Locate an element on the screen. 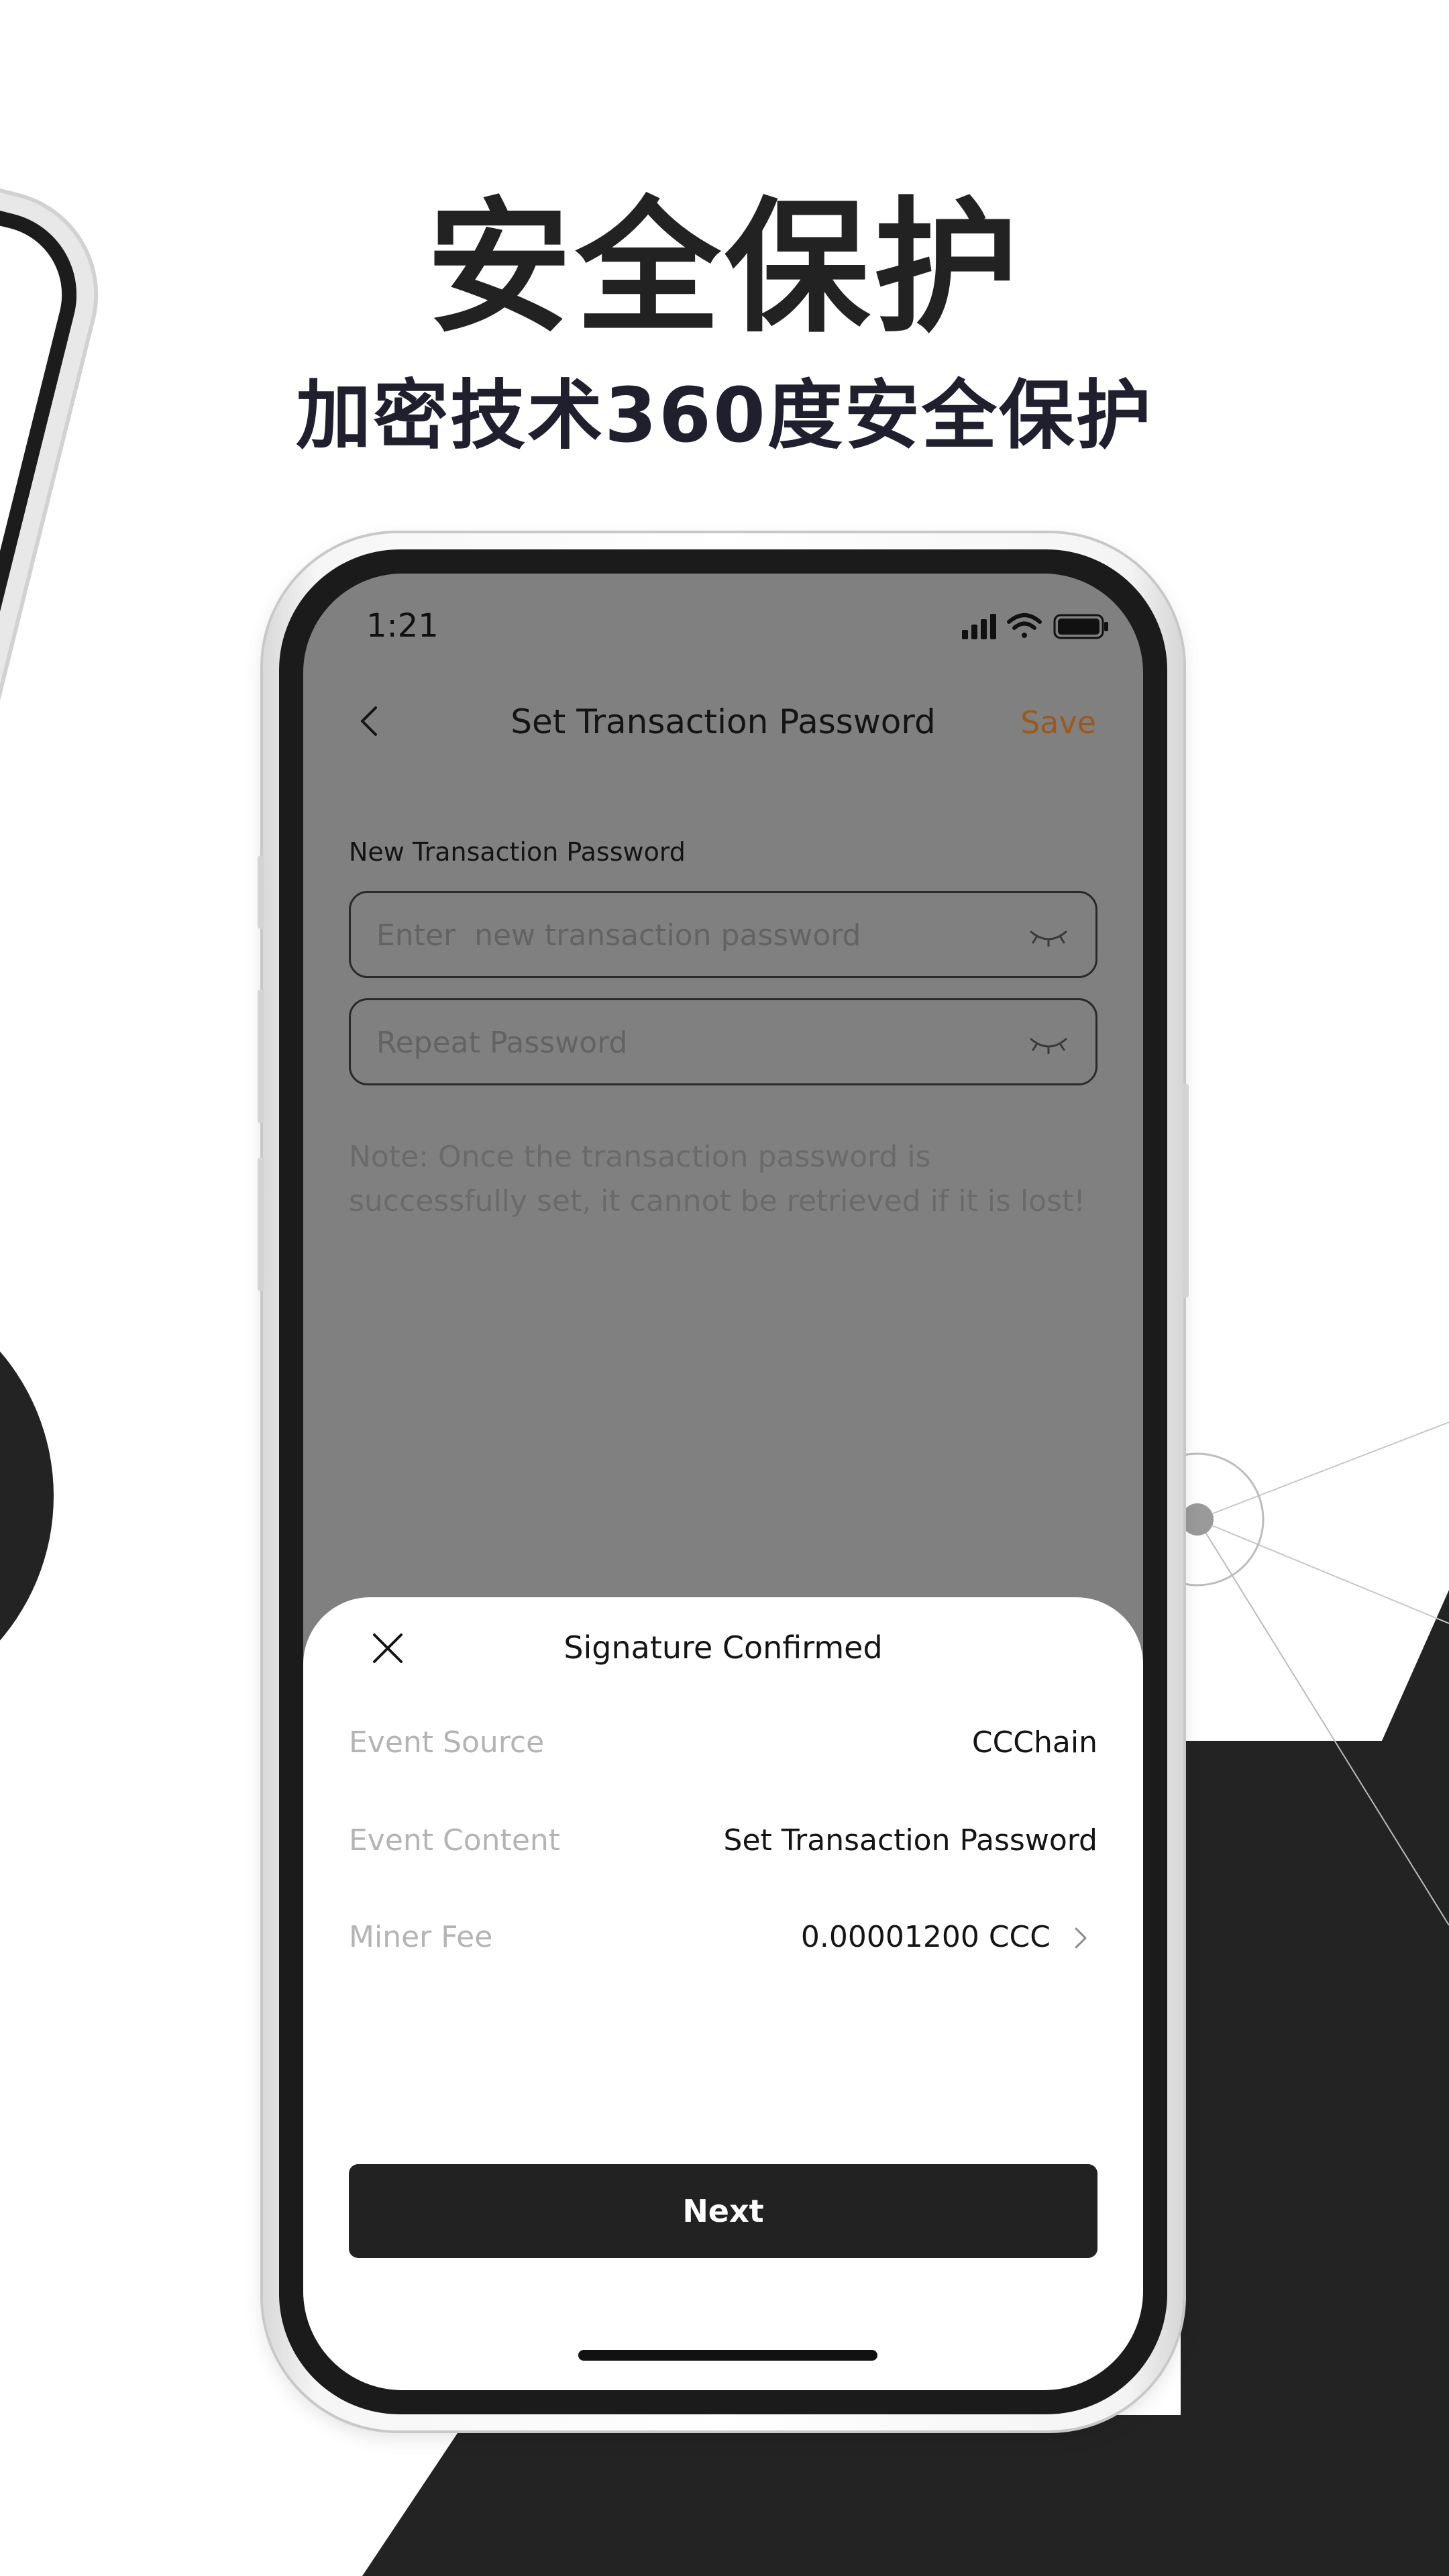  event-content-row: Event Content Set Transaction Password is located at coordinates (723, 1841).